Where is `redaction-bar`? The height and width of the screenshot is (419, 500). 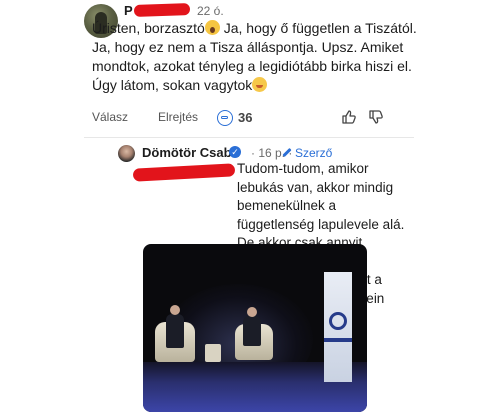
redaction-bar is located at coordinates (162, 10).